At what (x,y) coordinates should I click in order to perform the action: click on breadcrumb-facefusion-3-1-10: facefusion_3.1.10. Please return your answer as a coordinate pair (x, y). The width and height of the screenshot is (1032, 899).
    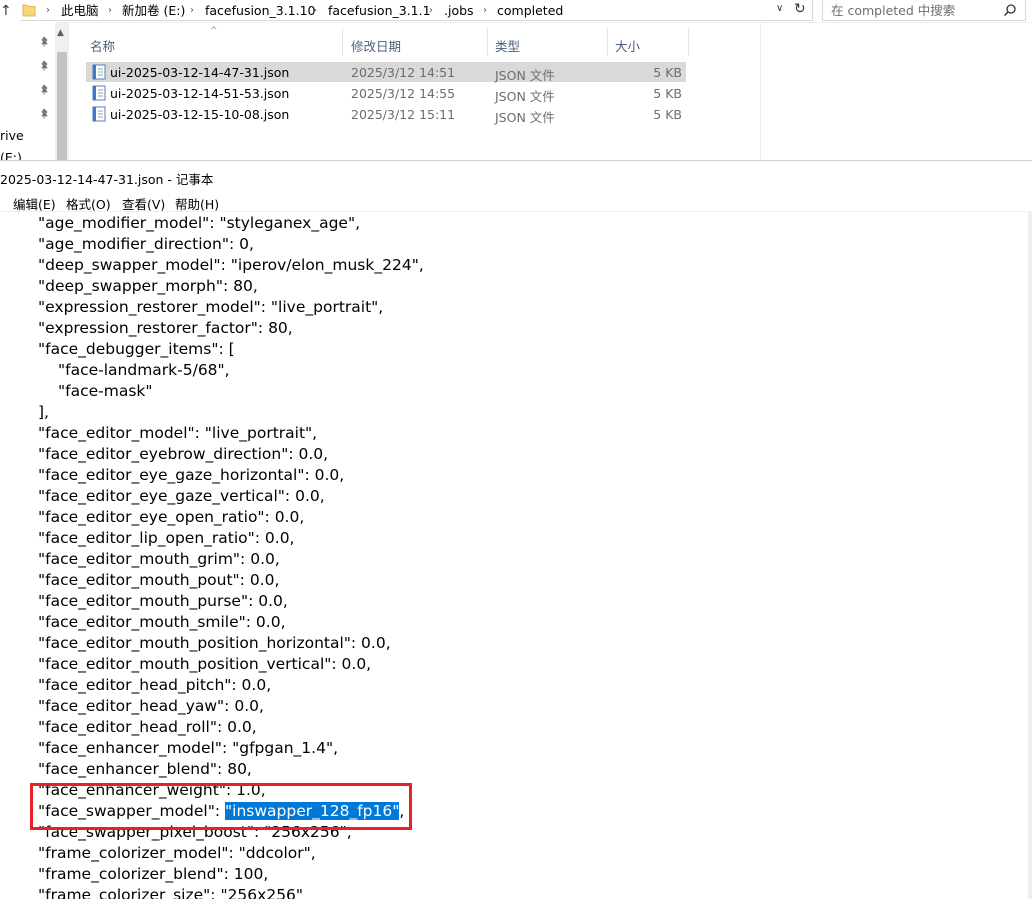
    Looking at the image, I should click on (260, 11).